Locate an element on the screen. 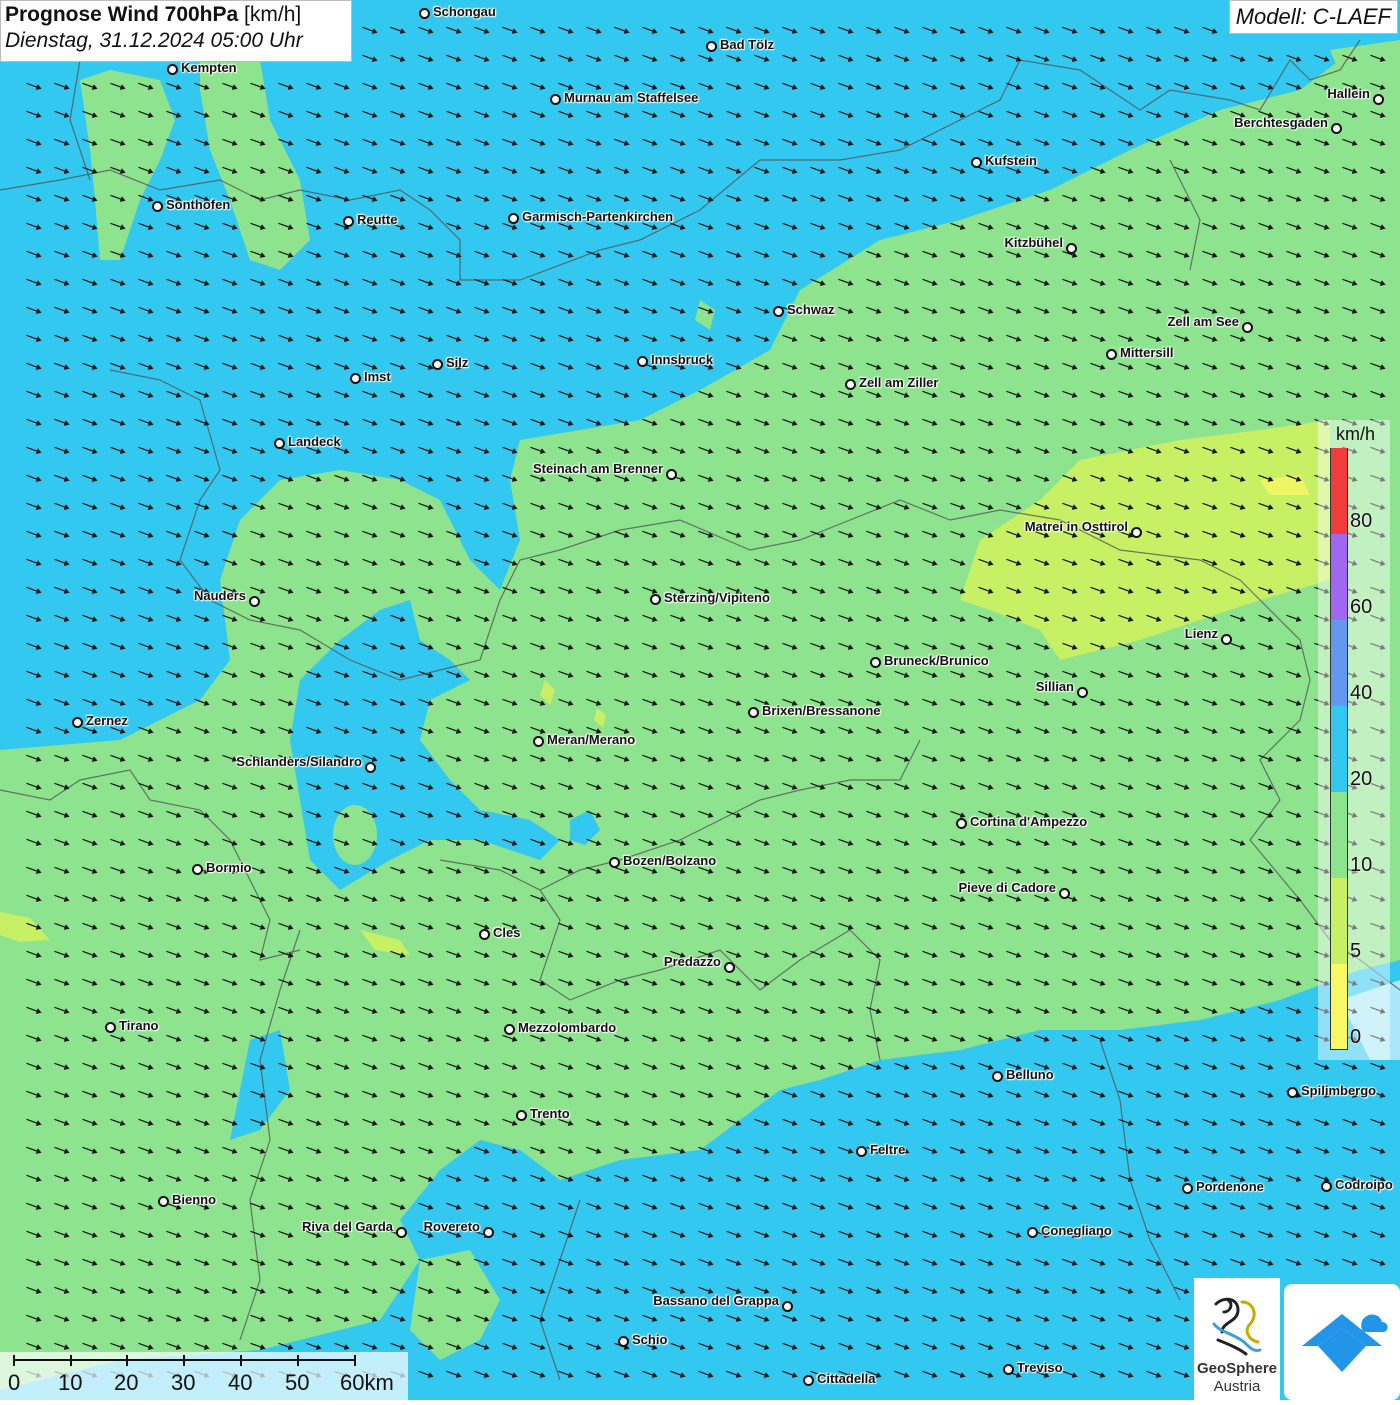  city-name: Sterzing/Vipiteno is located at coordinates (717, 597).